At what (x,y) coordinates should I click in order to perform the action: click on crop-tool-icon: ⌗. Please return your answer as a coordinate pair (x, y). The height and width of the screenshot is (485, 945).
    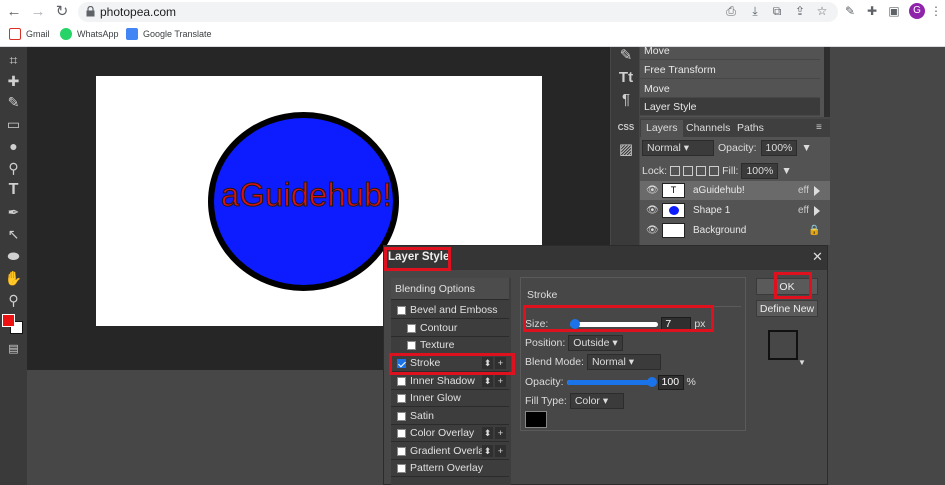
    Looking at the image, I should click on (13, 60).